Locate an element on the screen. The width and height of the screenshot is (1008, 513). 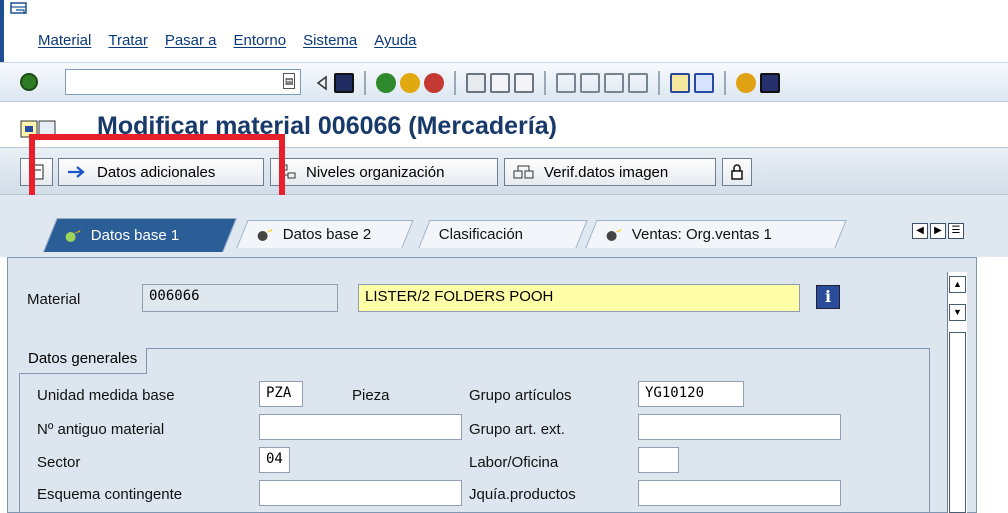
tab-basic-data-1: Datos base 1 is located at coordinates (140, 235).